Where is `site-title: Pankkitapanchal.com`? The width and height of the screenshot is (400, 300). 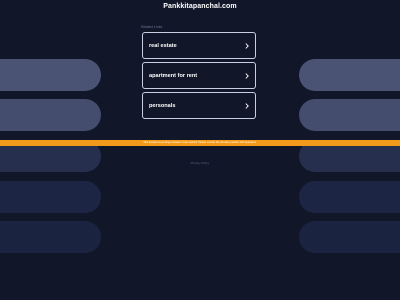
site-title: Pankkitapanchal.com is located at coordinates (200, 6).